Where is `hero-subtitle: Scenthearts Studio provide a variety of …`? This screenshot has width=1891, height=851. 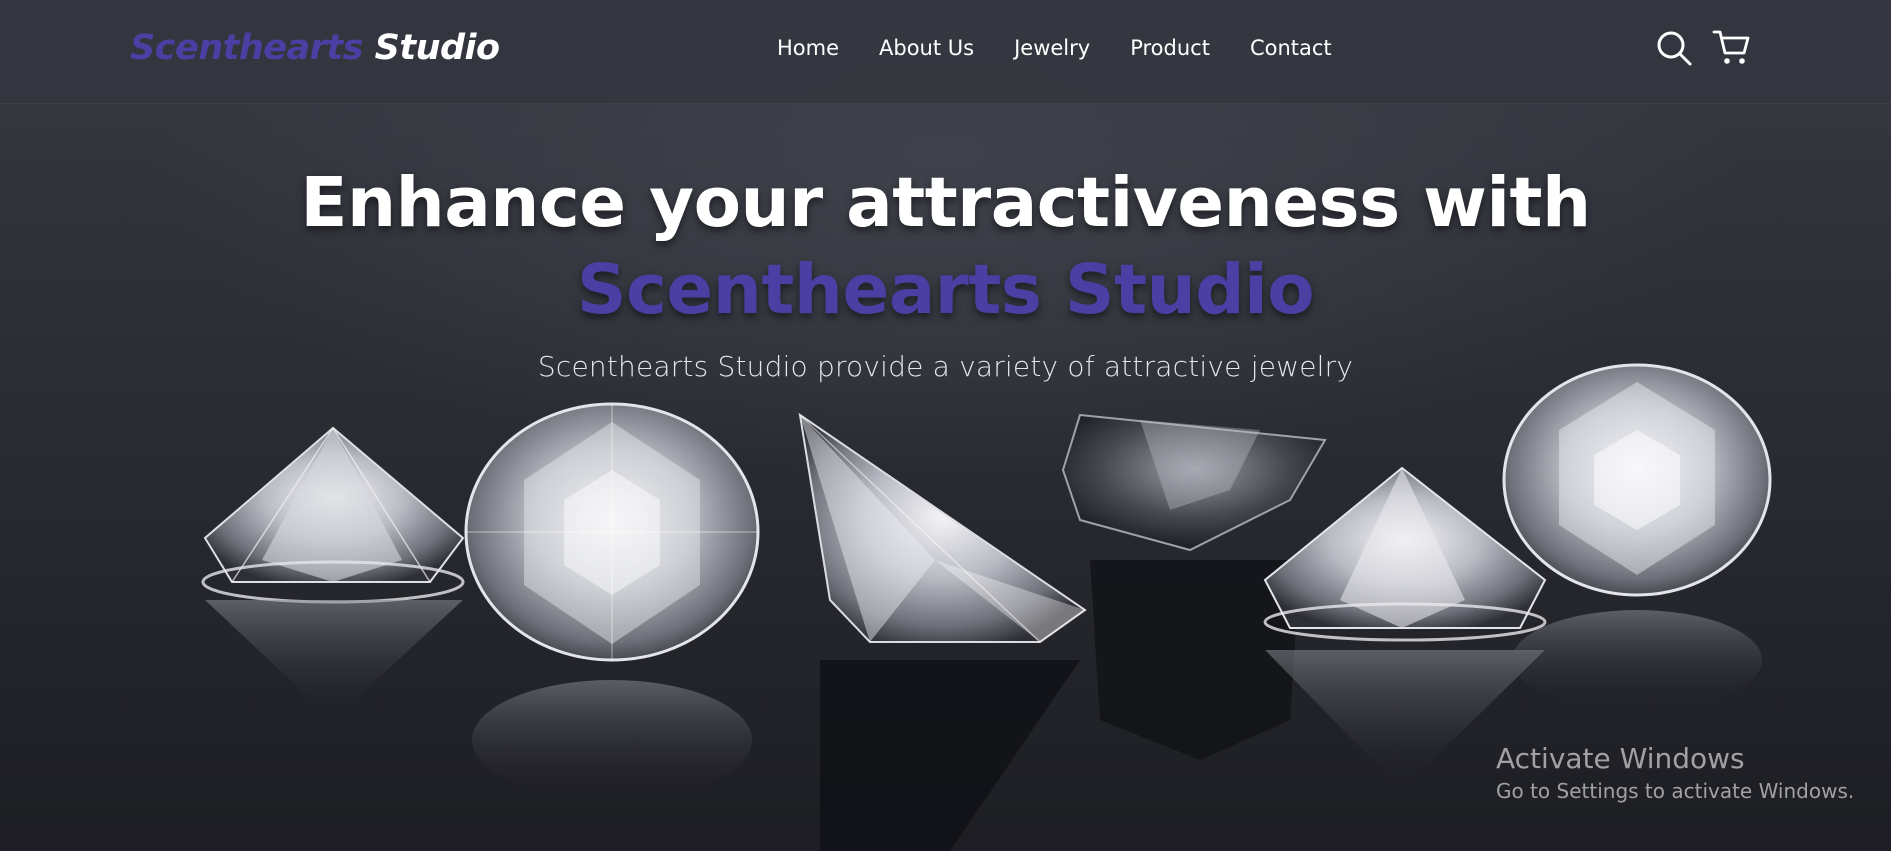 hero-subtitle: Scenthearts Studio provide a variety of … is located at coordinates (945, 366).